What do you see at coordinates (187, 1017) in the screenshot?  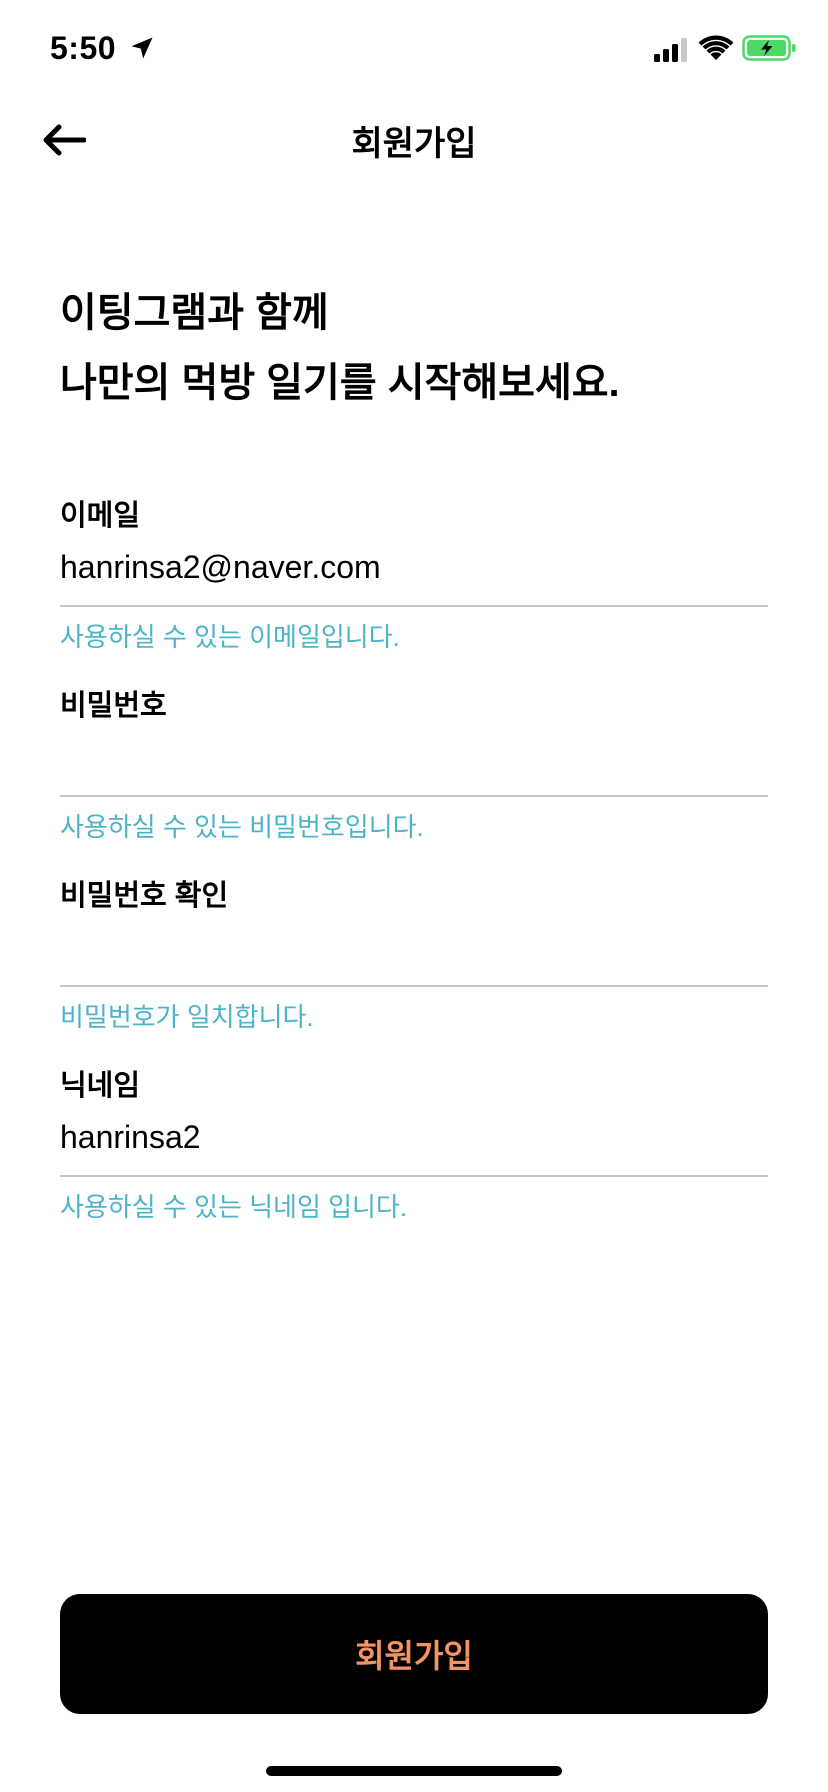 I see `password-confirm-hint: 비밀번호가 일치합니다.` at bounding box center [187, 1017].